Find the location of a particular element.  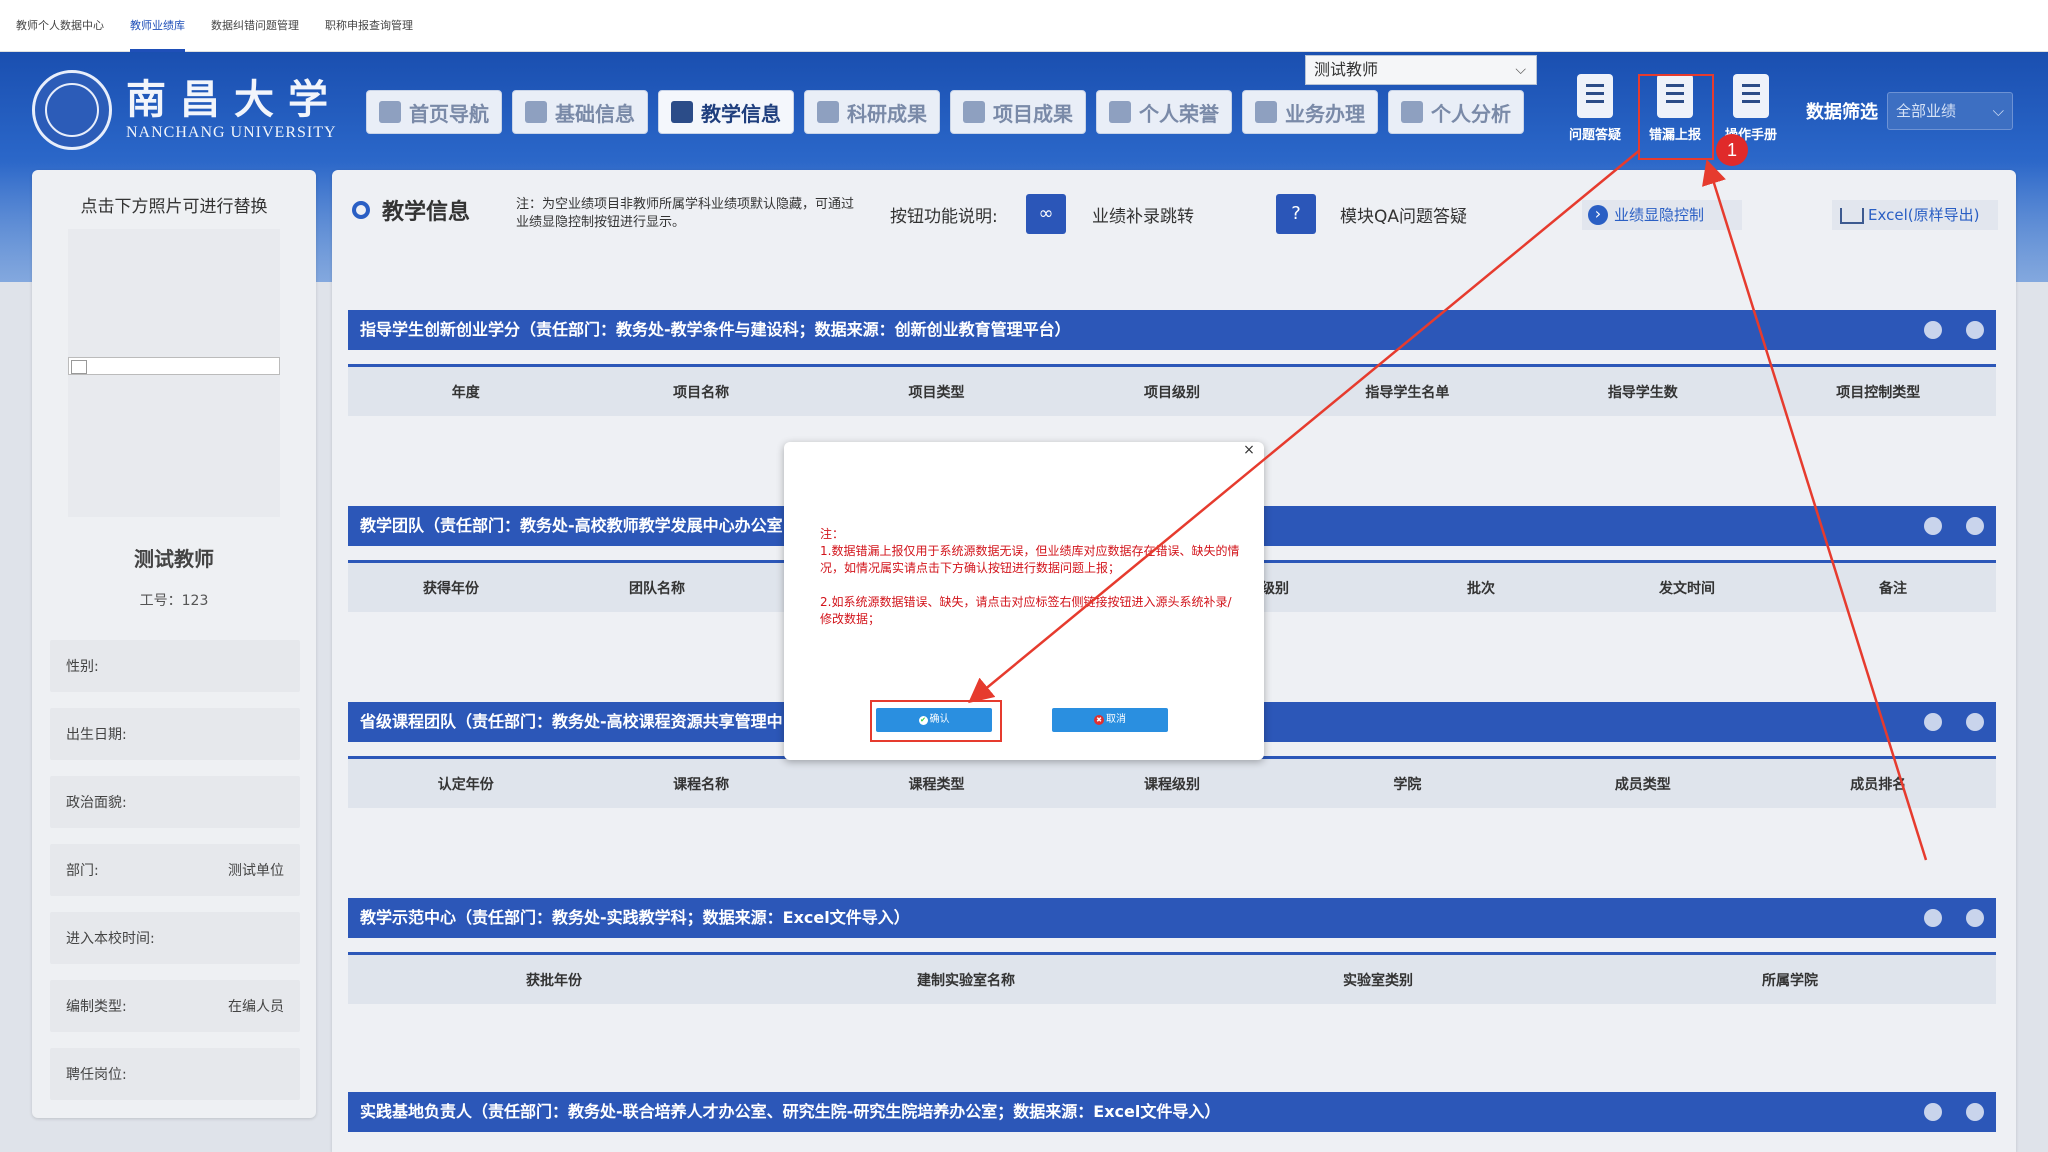

visibility-toggle-button: 业绩显隐控制 is located at coordinates (1662, 215).